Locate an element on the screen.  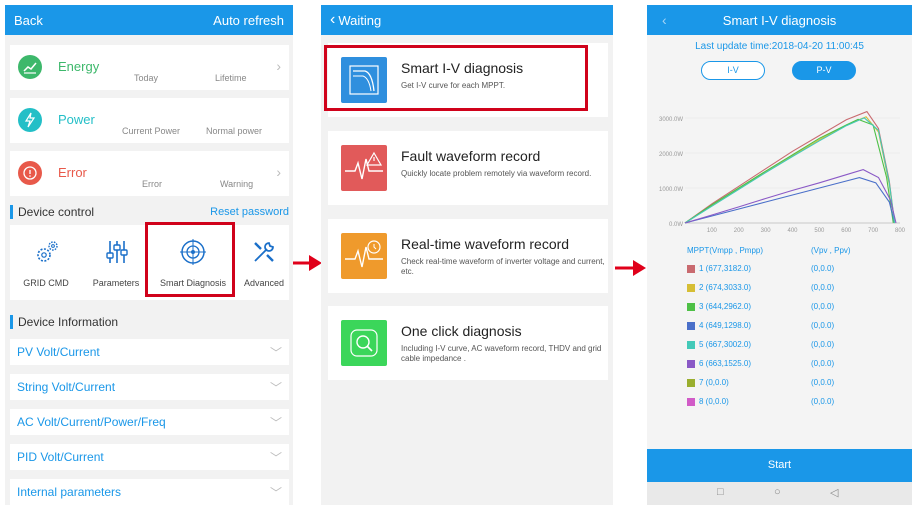
parameters-label: Parameters is located at coordinates (116, 283).